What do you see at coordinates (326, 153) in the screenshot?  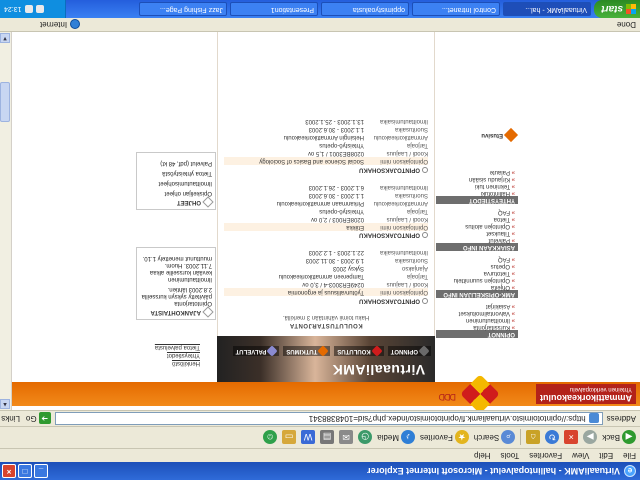 I see `course-row: Koodi / Laajuus 0208BE3001 / 1,5 ov` at bounding box center [326, 153].